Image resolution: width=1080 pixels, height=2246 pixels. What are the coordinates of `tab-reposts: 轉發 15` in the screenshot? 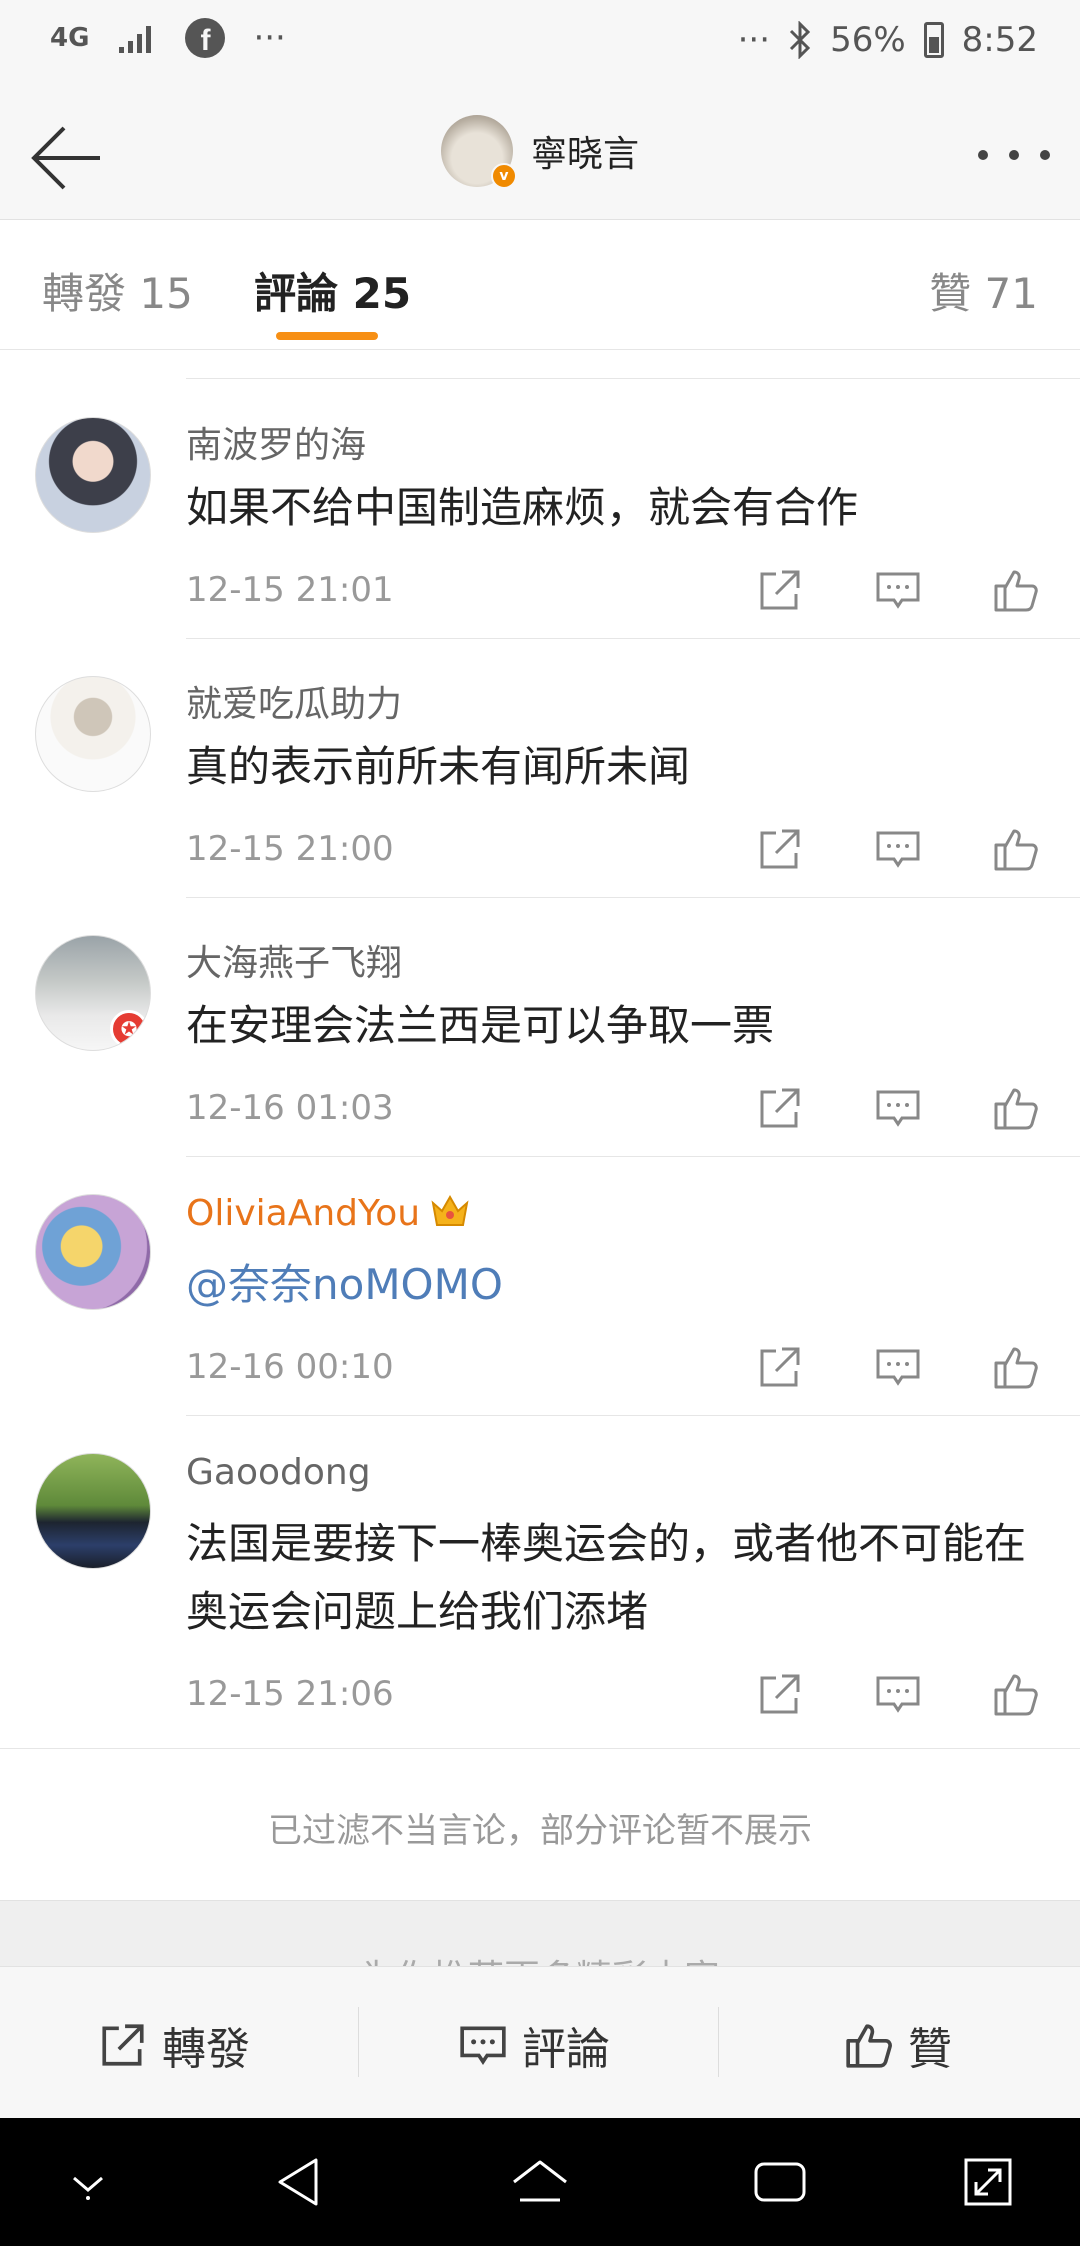 It's located at (117, 290).